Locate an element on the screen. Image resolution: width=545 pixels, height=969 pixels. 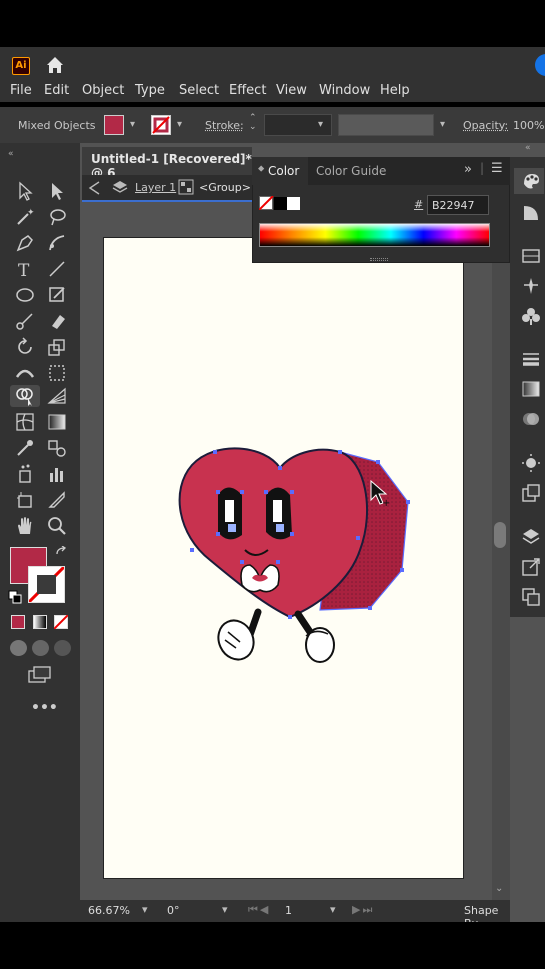
menu-view: View is located at coordinates (291, 90).